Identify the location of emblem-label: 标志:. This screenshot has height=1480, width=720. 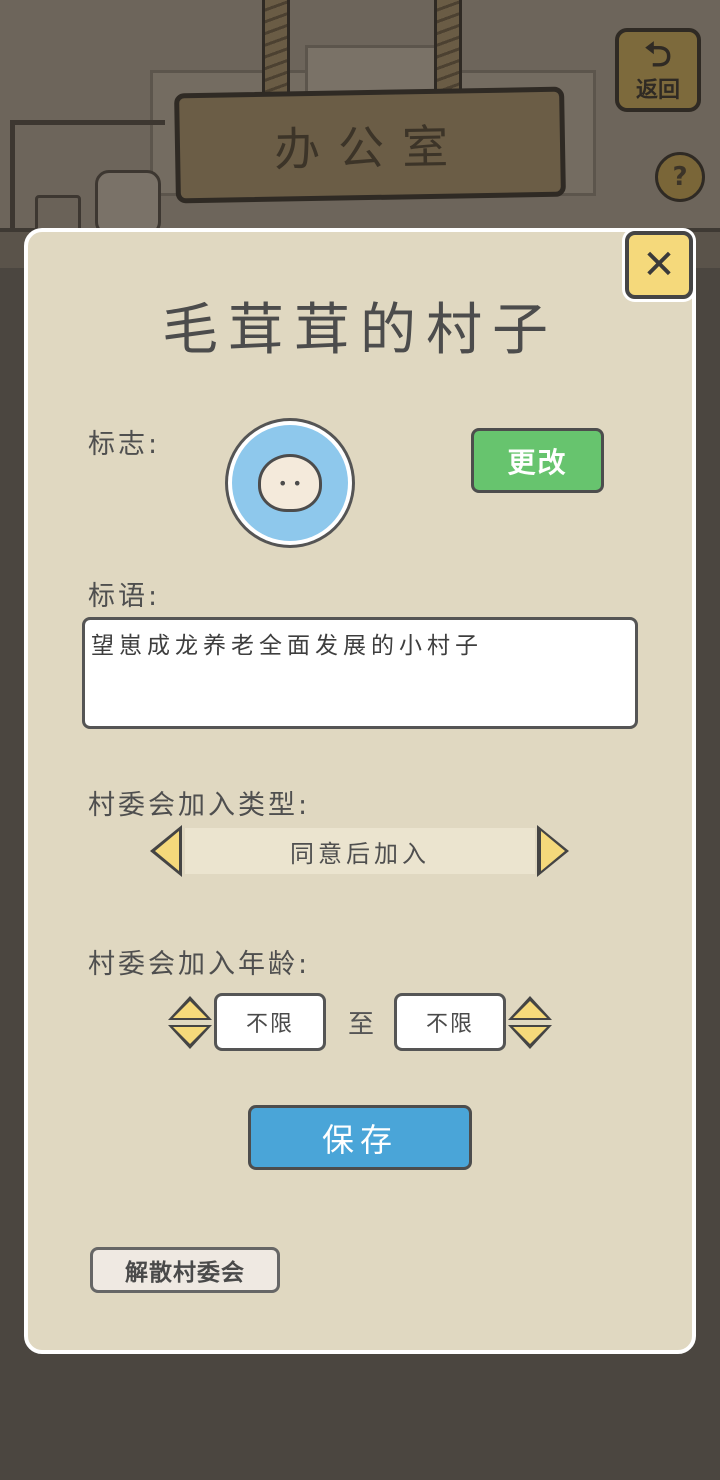
(124, 444).